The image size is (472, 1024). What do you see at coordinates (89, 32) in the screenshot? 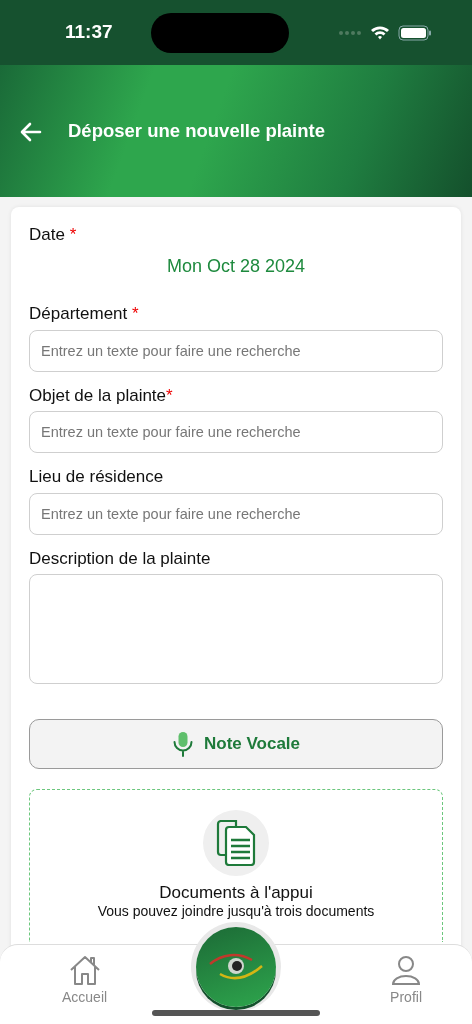
I see `status-time: 11:37` at bounding box center [89, 32].